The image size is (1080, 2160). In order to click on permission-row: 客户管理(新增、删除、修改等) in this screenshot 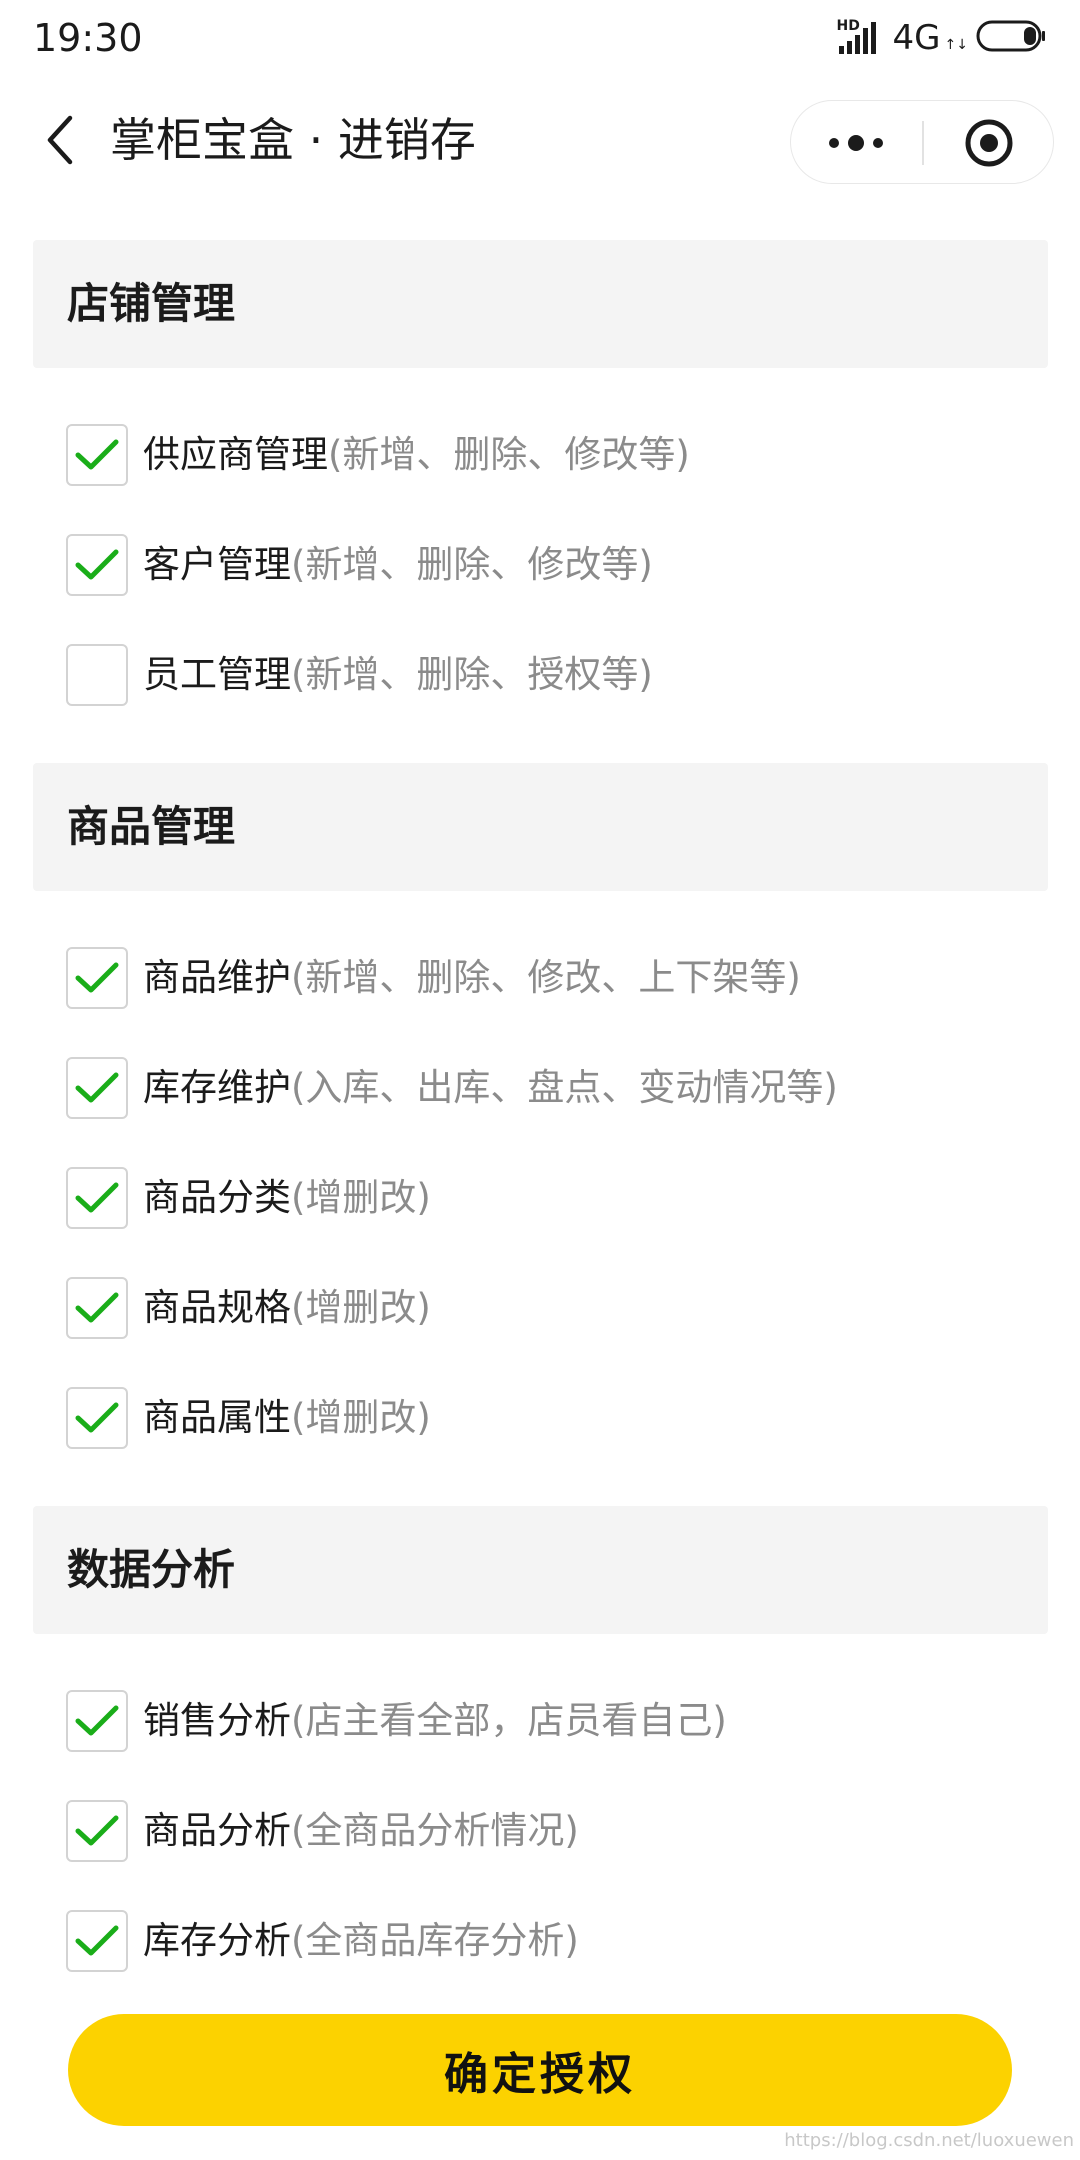, I will do `click(556, 565)`.